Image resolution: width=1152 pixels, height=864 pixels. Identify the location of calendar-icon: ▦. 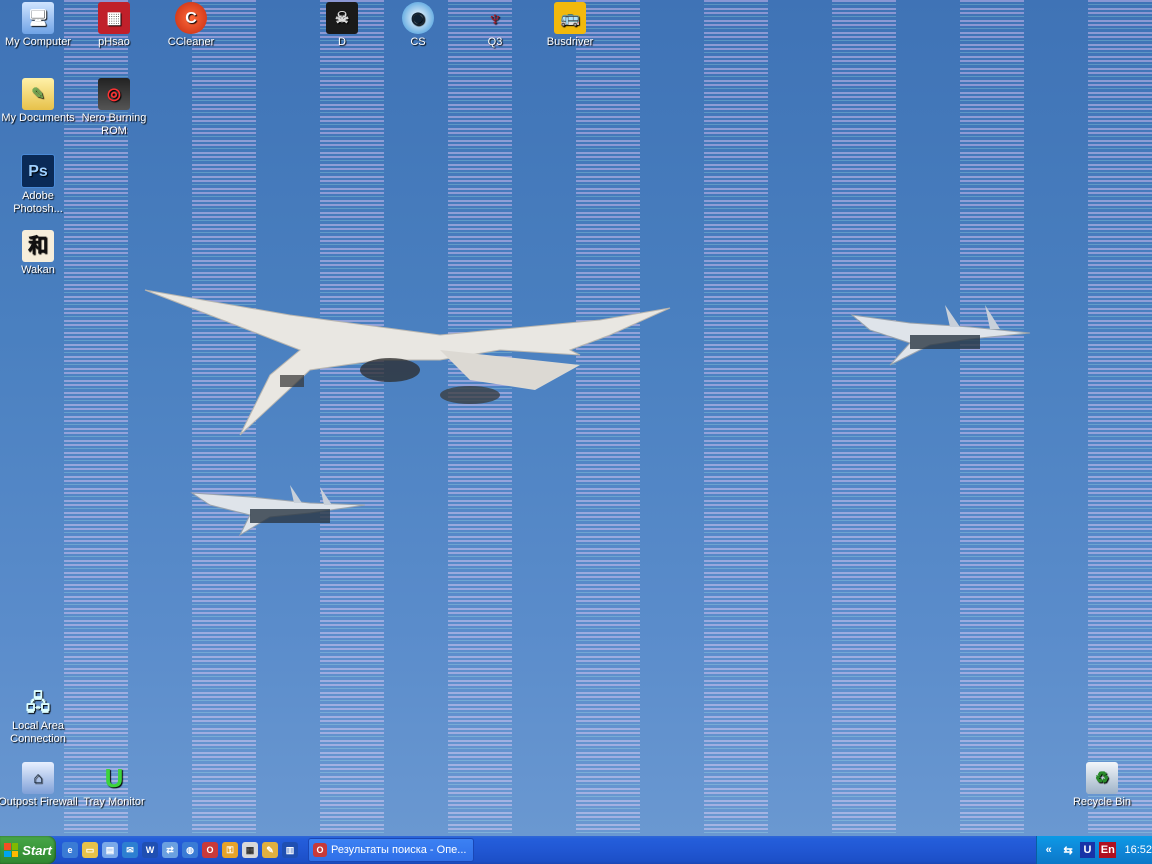
(250, 850).